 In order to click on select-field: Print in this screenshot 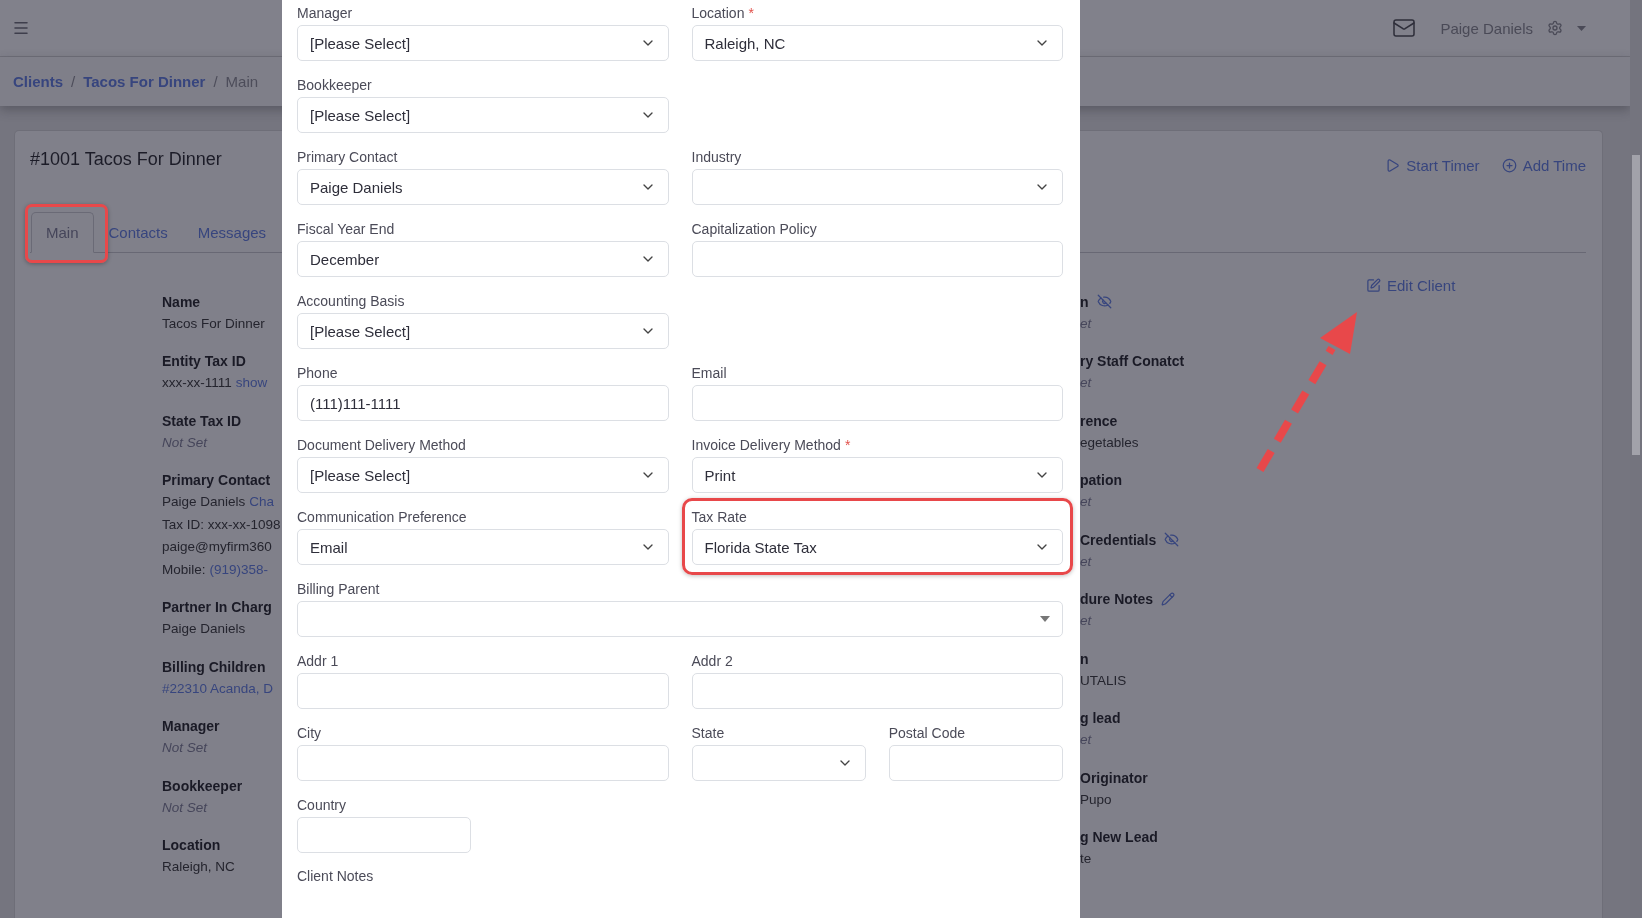, I will do `click(877, 475)`.